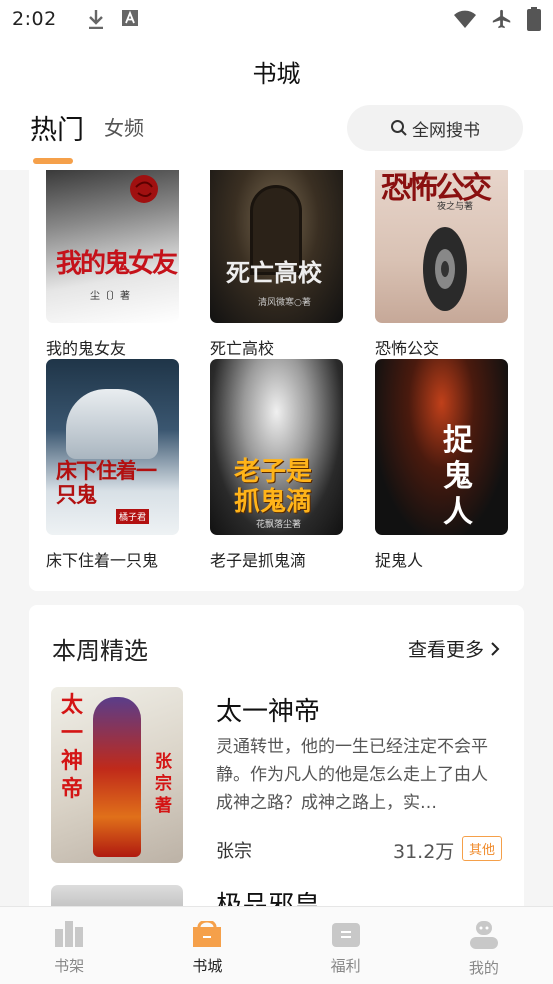 The width and height of the screenshot is (553, 984). I want to click on cover-text: 老子是抓鬼滴, so click(273, 487).